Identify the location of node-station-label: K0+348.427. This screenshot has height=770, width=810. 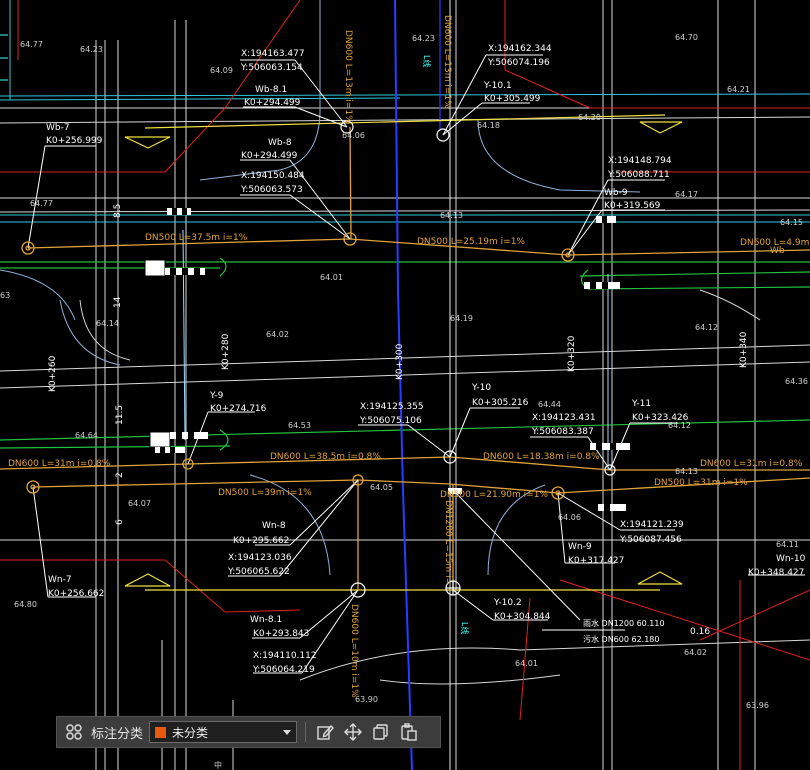
(776, 573).